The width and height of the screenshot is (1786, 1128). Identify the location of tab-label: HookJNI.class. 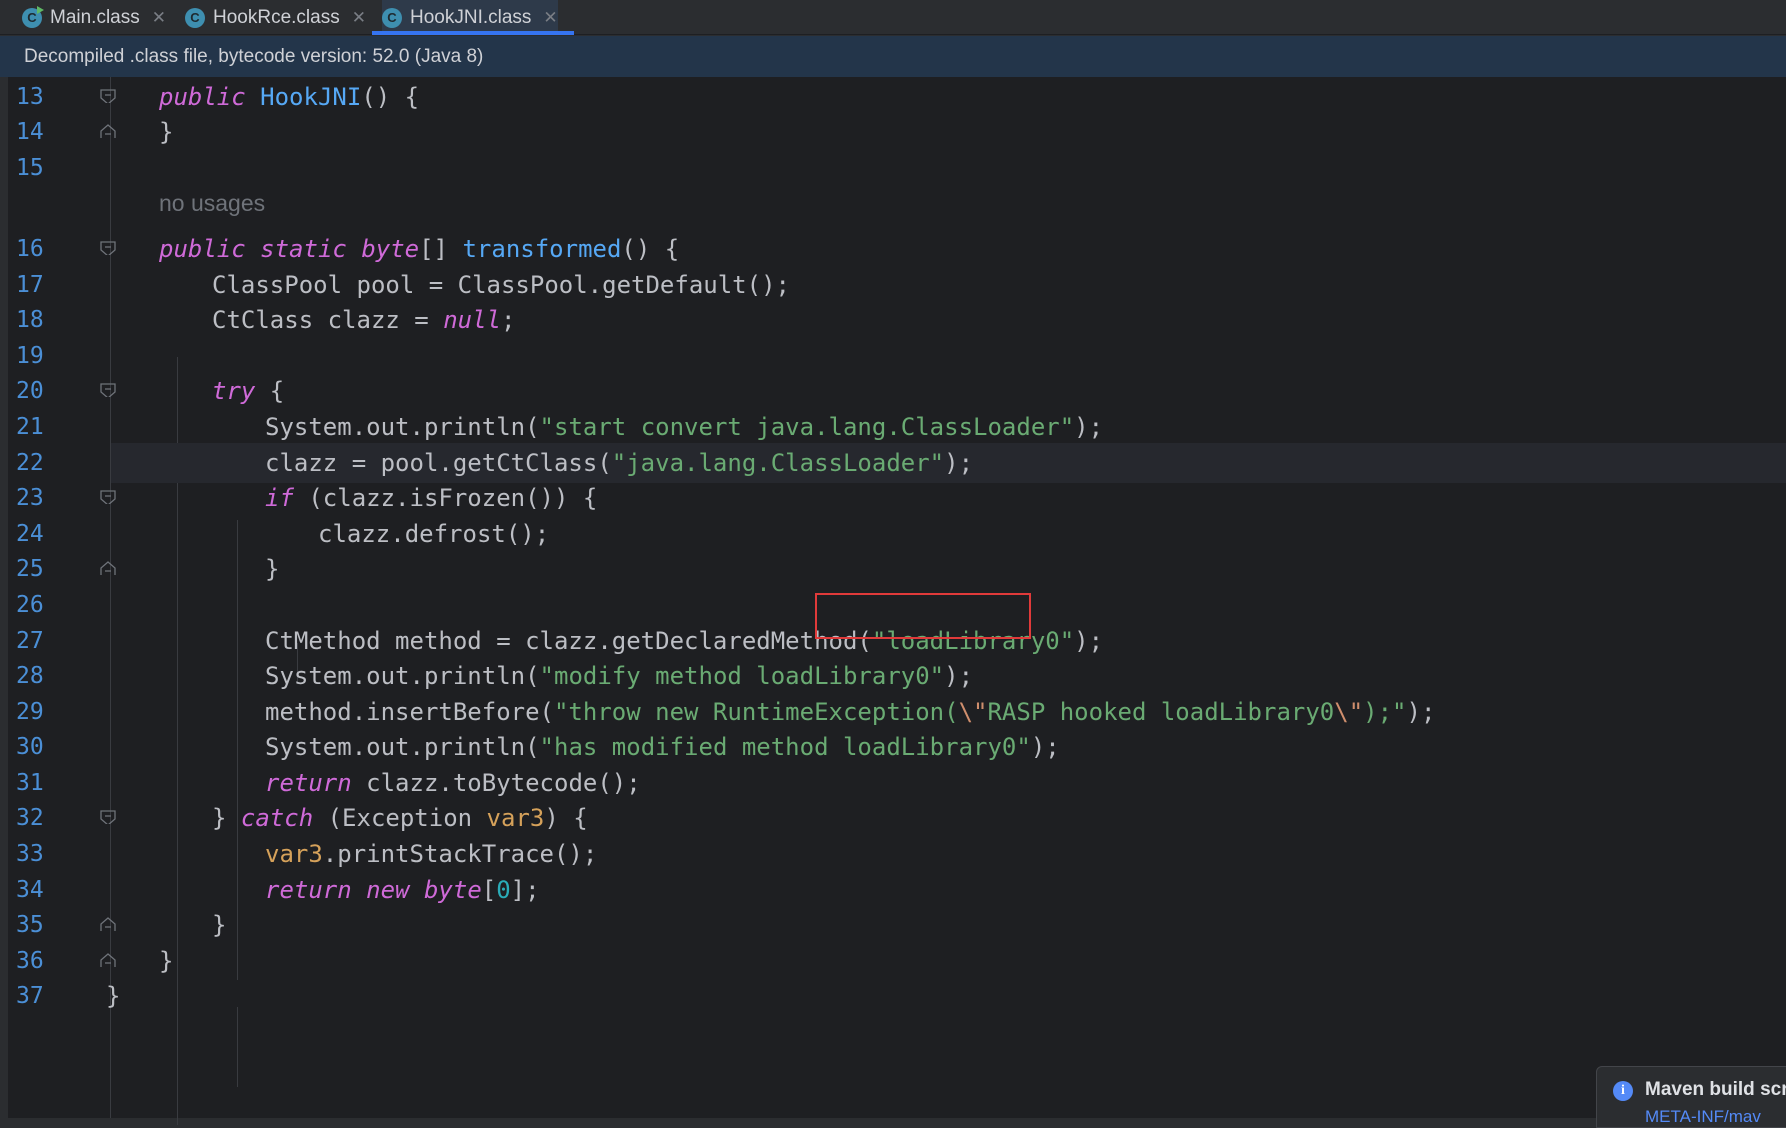
(471, 17).